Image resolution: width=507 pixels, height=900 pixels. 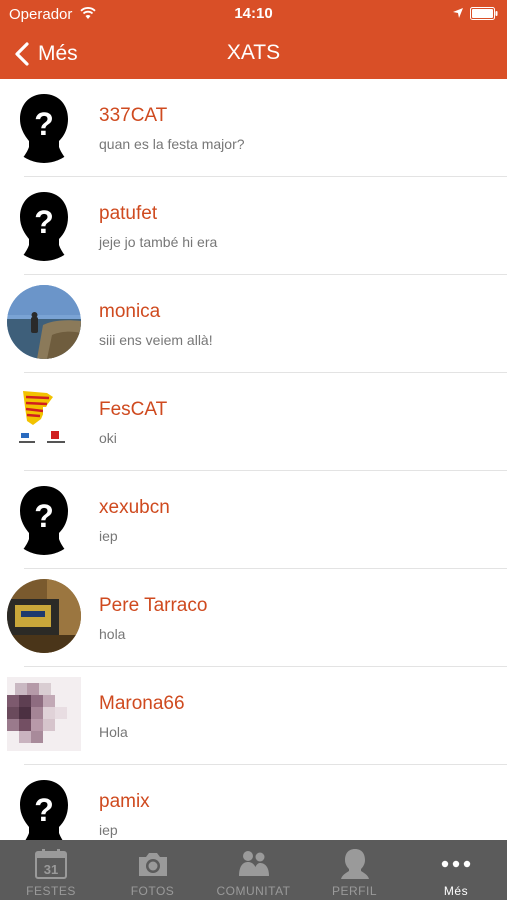 I want to click on tab-bar: 31 FESTES FOTOS COMUNITAT PERFIL Més, so click(x=253, y=870).